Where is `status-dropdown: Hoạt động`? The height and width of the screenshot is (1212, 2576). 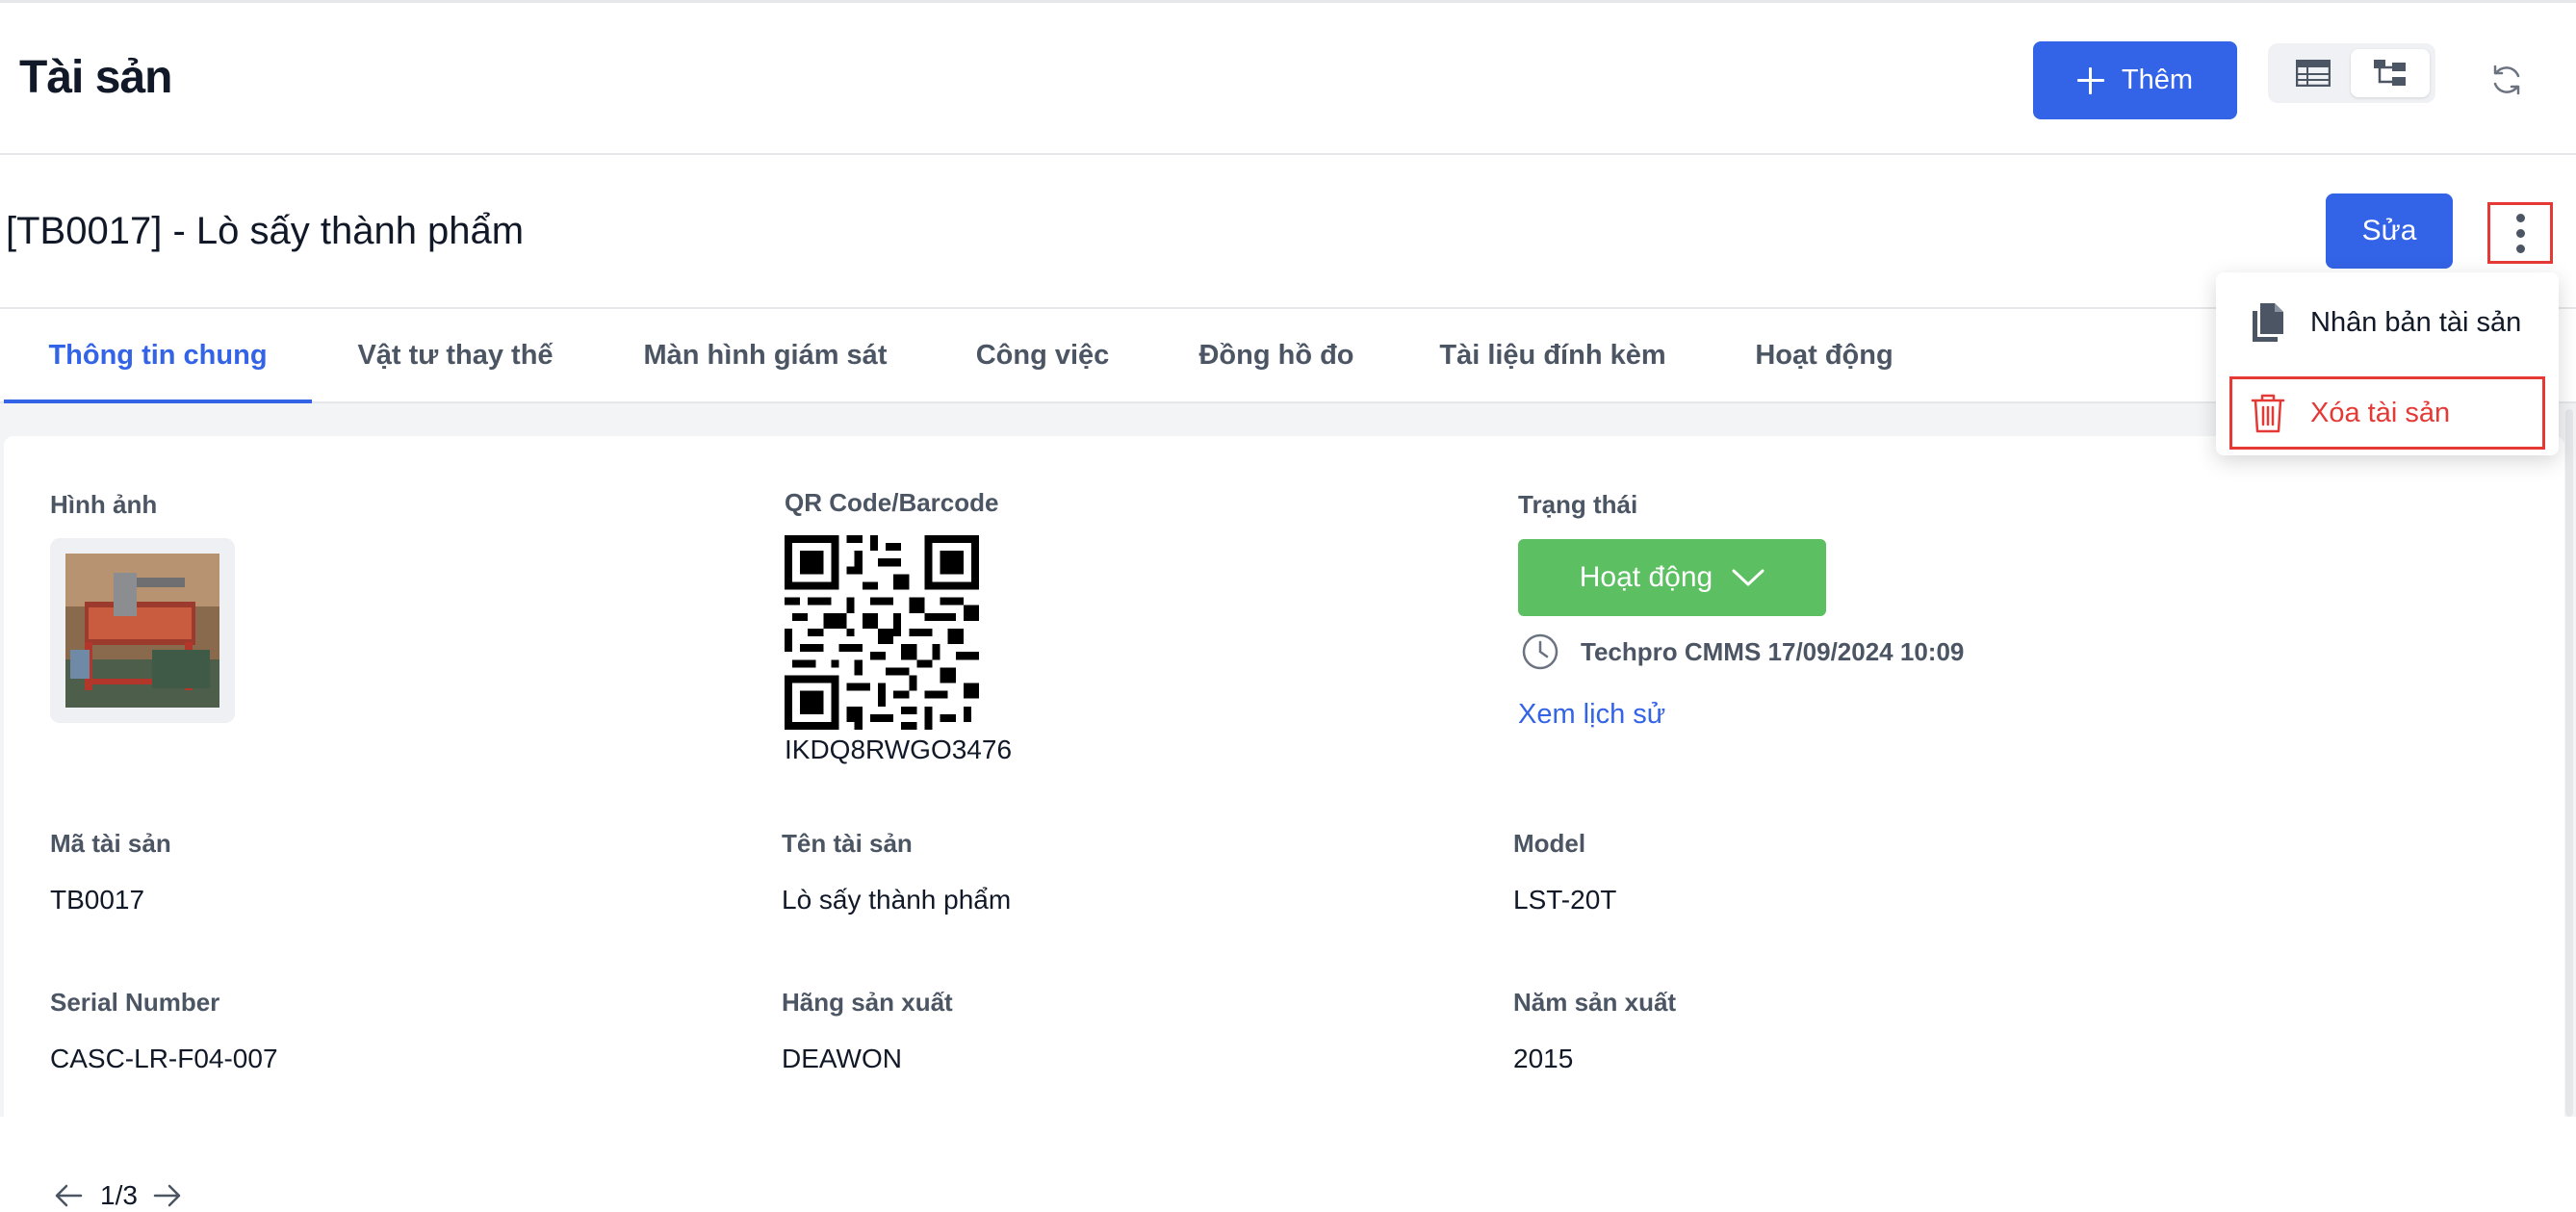
status-dropdown: Hoạt động is located at coordinates (1672, 577).